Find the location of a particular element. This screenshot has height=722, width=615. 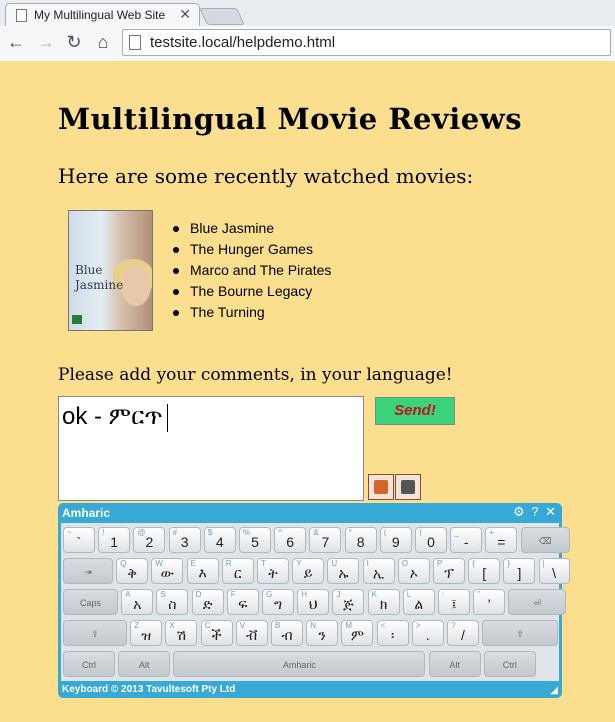

reload-icon: ↻ is located at coordinates (74, 42).